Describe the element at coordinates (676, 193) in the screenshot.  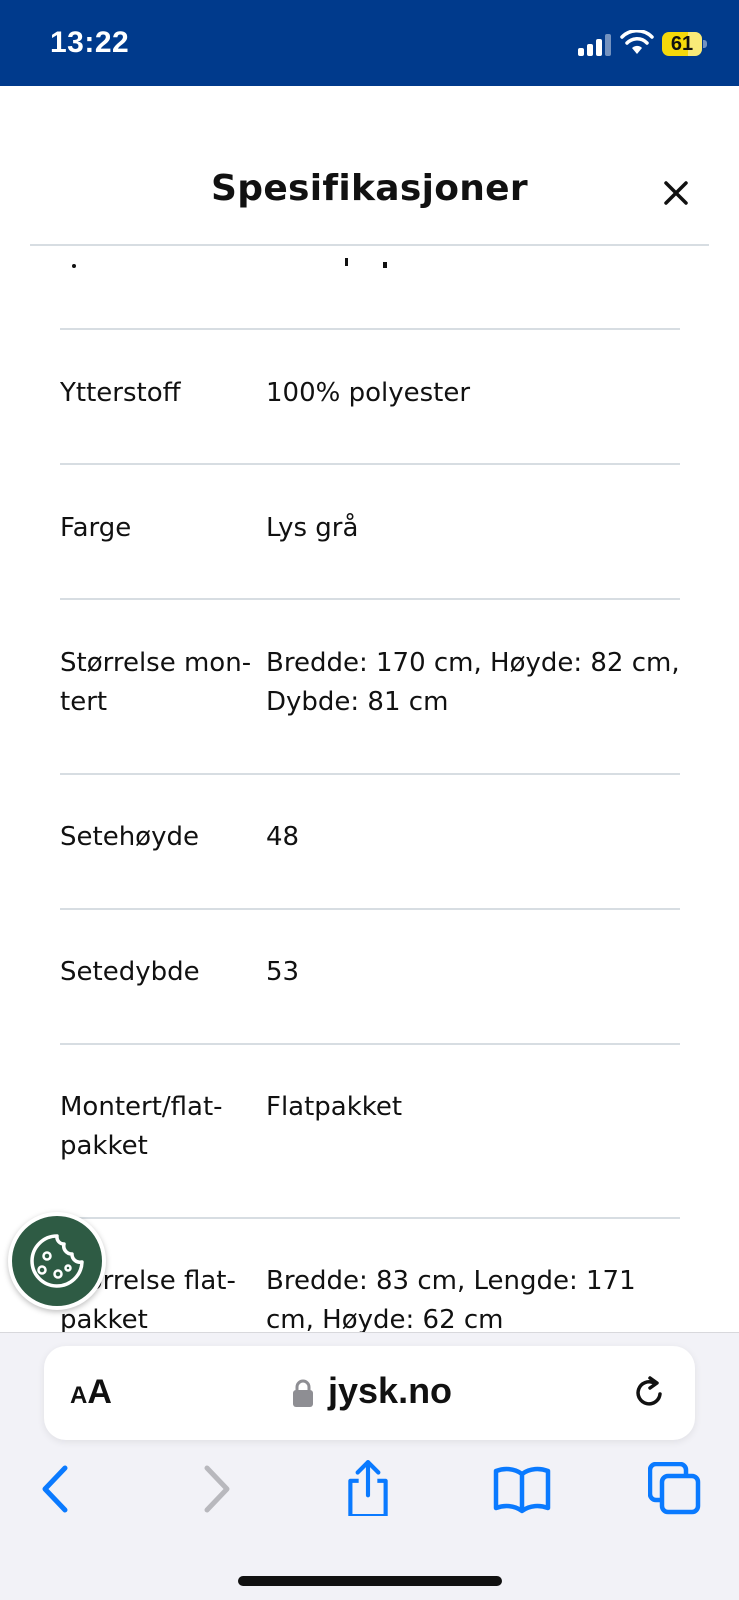
I see `close-icon` at that location.